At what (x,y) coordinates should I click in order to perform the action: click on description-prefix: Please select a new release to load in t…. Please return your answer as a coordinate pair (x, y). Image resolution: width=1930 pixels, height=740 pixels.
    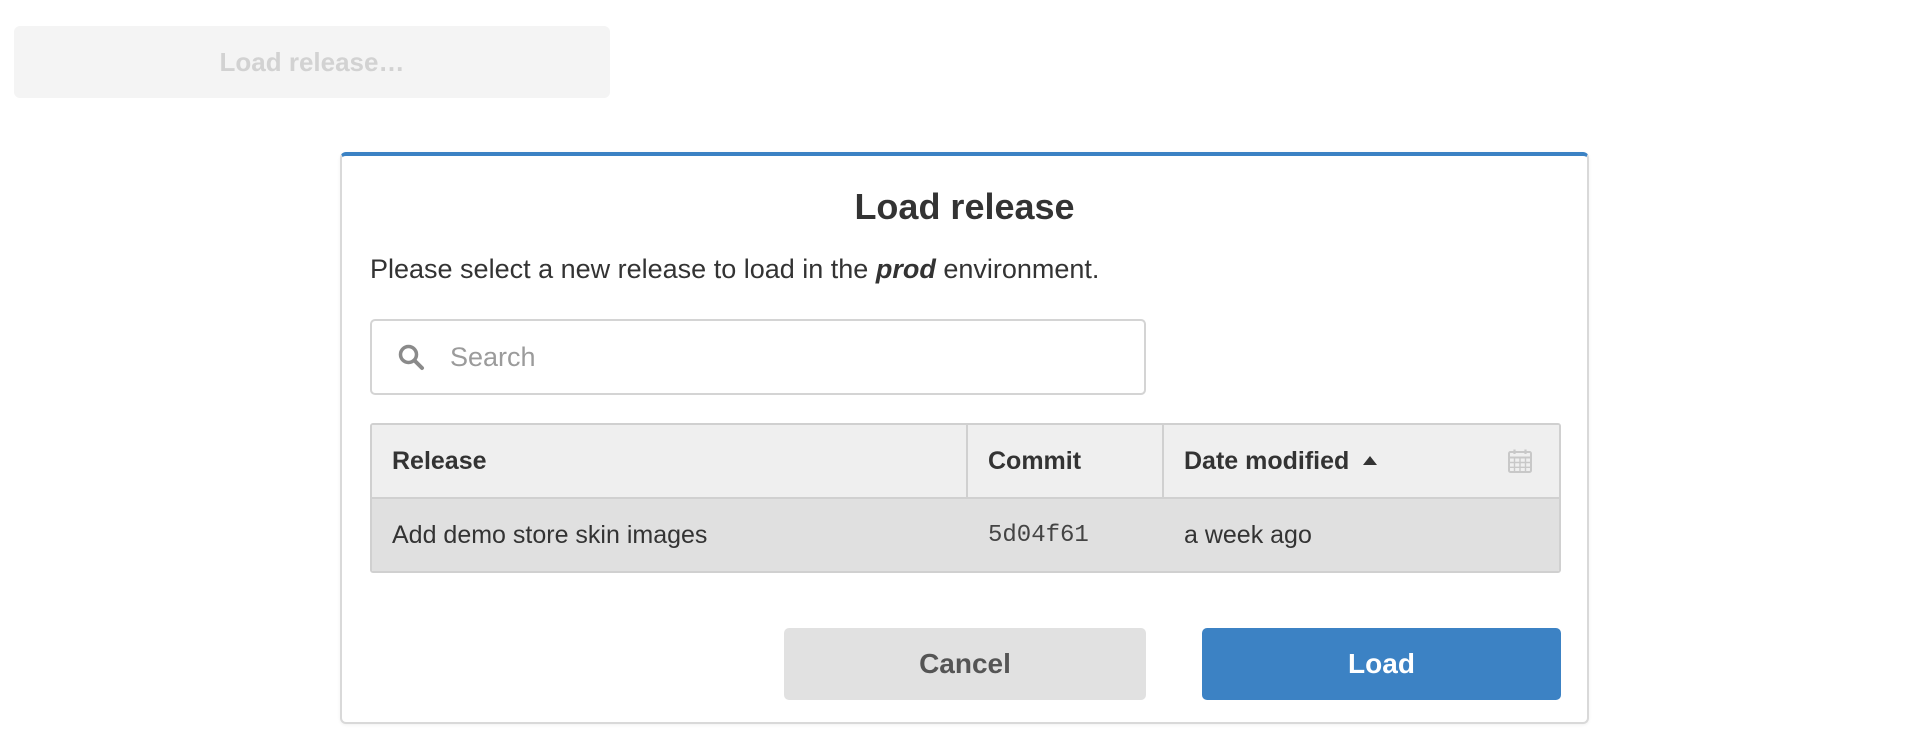
    Looking at the image, I should click on (623, 269).